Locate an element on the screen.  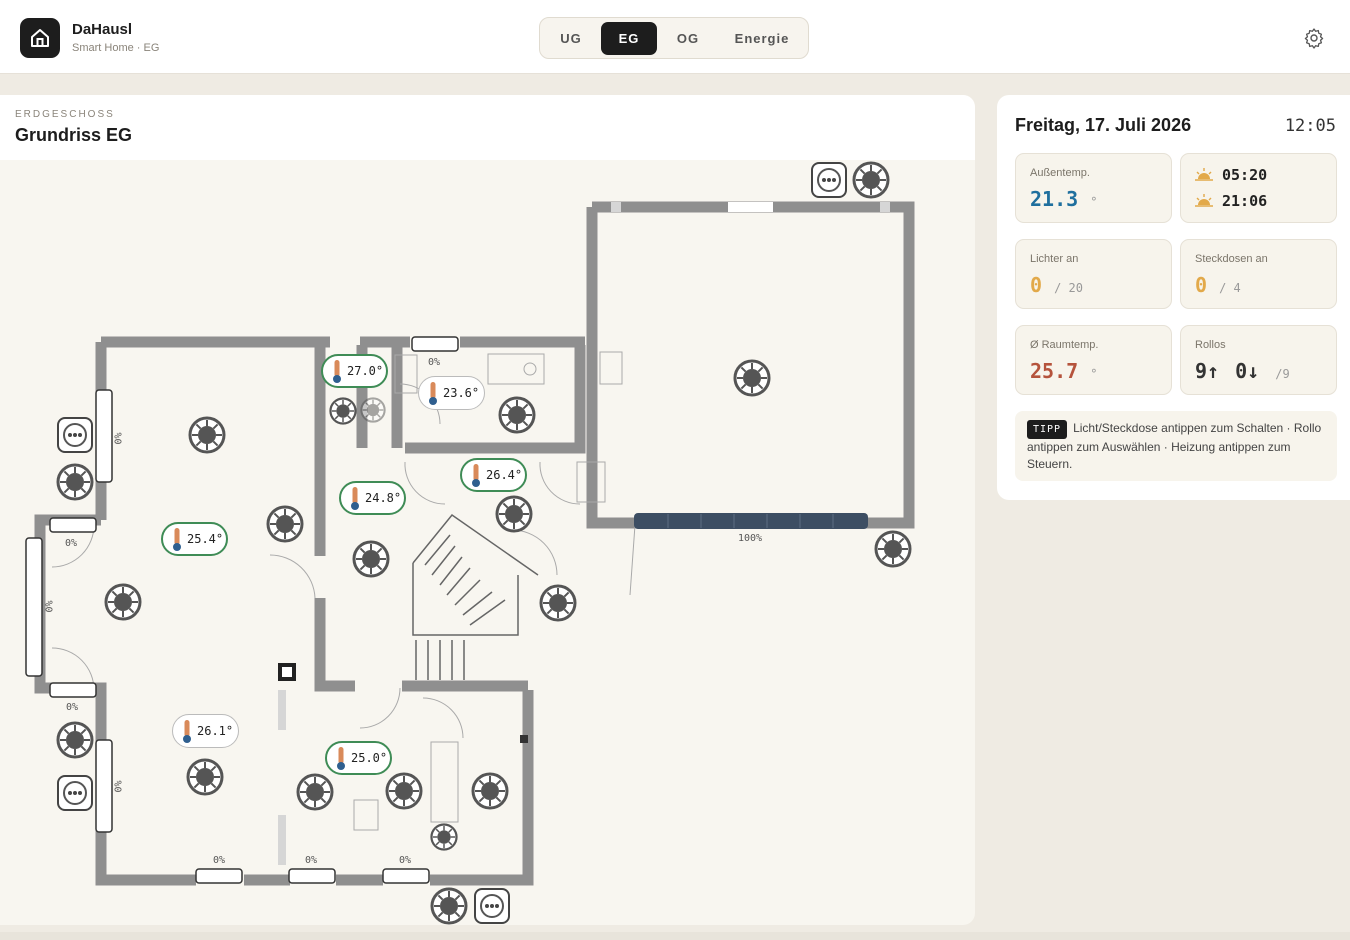
outdoor-temp-tile: Außentemp. 21.3 ° is located at coordinates (1093, 188).